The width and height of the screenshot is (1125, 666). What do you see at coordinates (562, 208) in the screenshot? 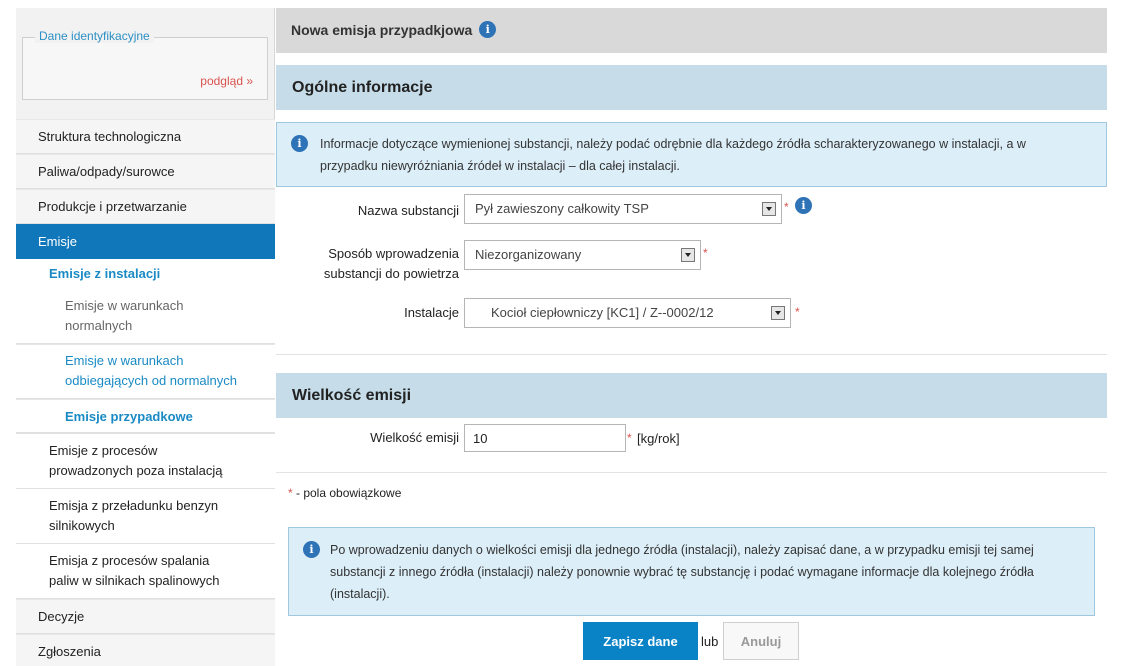
I see `substance-select-value: Pył zawieszony całkowity TSP` at bounding box center [562, 208].